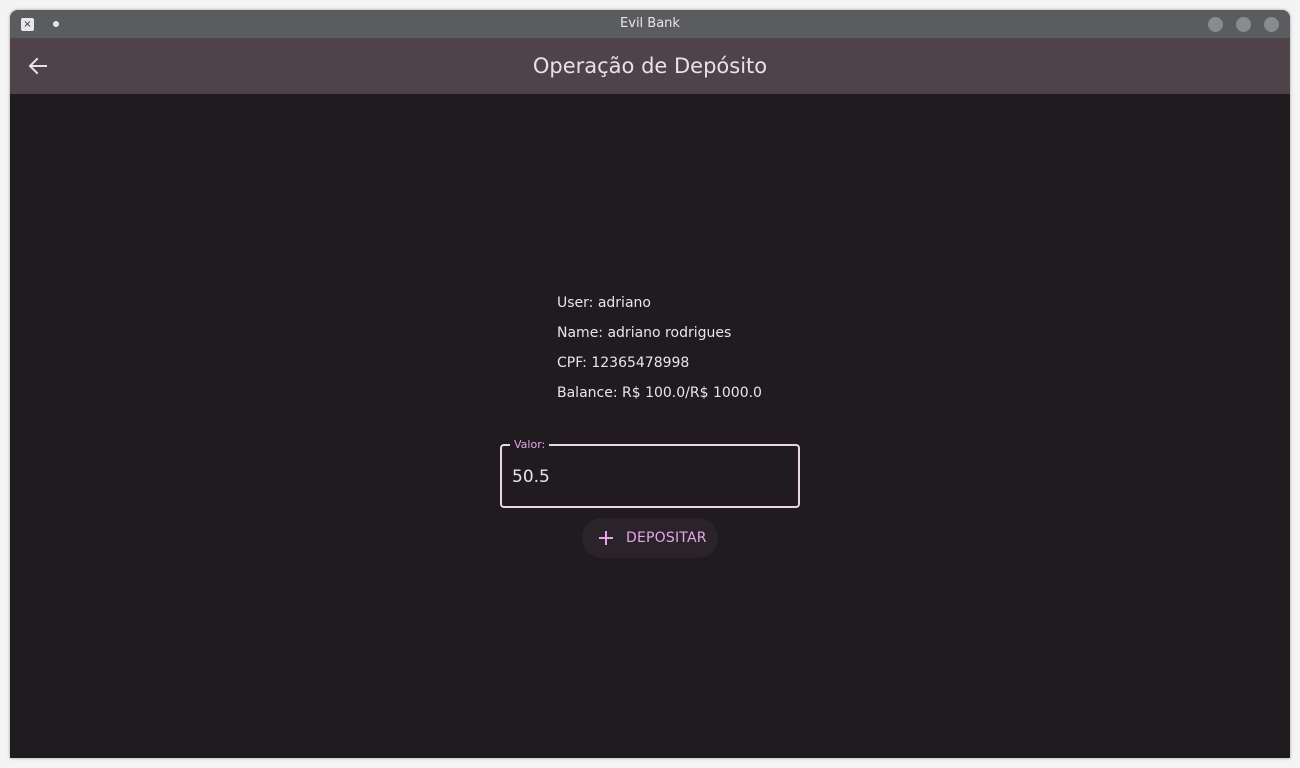 The image size is (1300, 768). I want to click on balance-info: Balance: R$ 100.0/R$ 1000.0, so click(659, 393).